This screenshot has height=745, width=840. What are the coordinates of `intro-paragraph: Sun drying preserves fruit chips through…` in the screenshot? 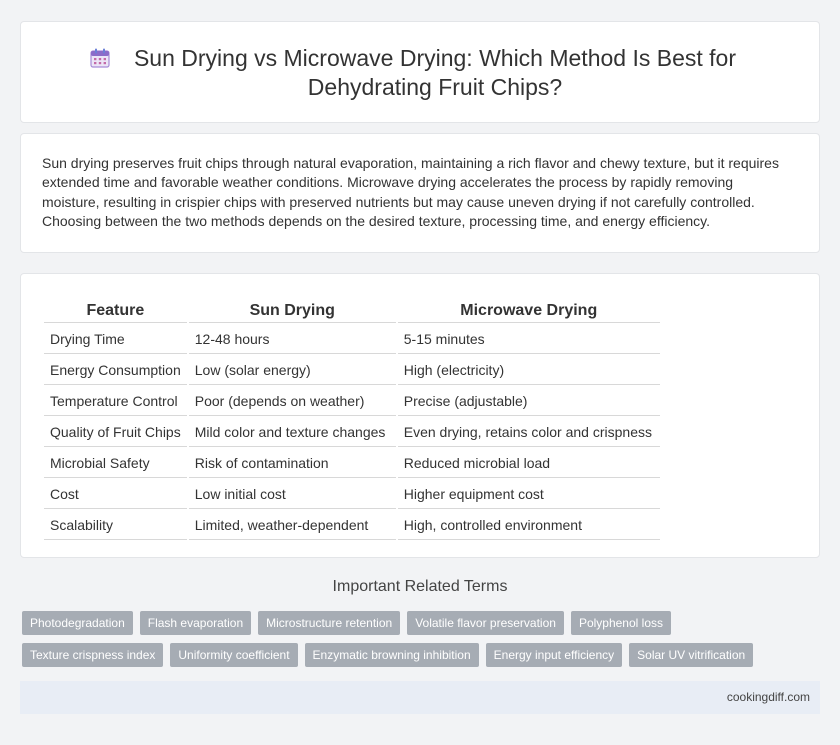 It's located at (410, 192).